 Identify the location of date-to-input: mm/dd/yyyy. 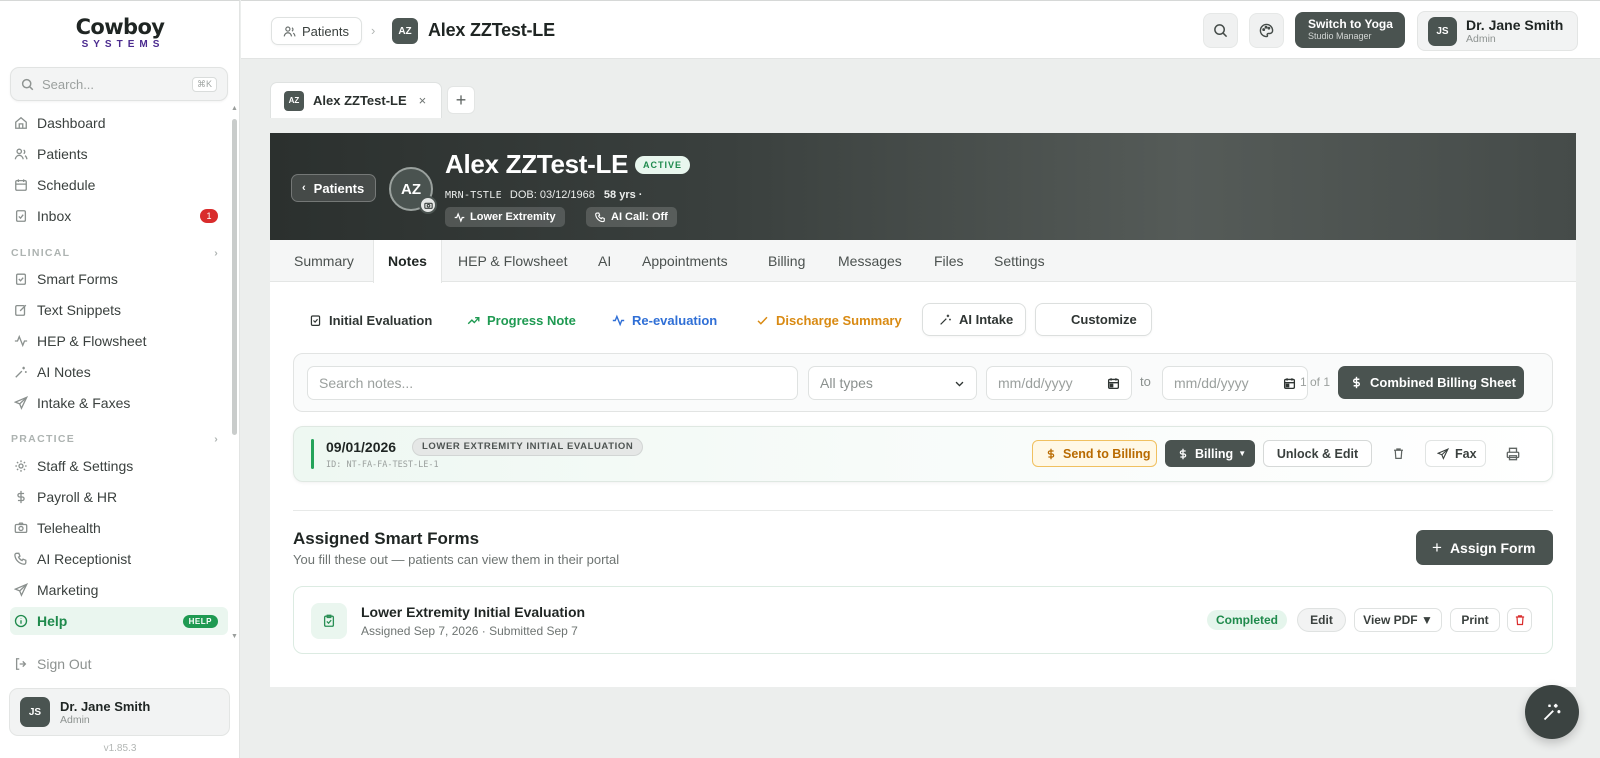
(1235, 383).